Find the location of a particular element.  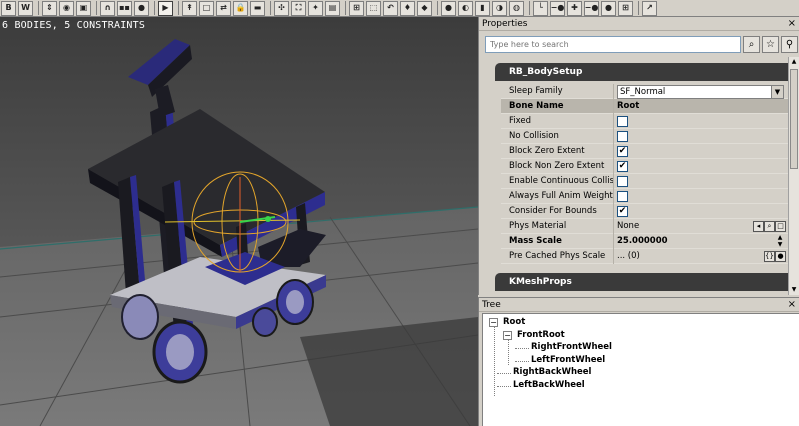

wire-icon: W is located at coordinates (25, 8).